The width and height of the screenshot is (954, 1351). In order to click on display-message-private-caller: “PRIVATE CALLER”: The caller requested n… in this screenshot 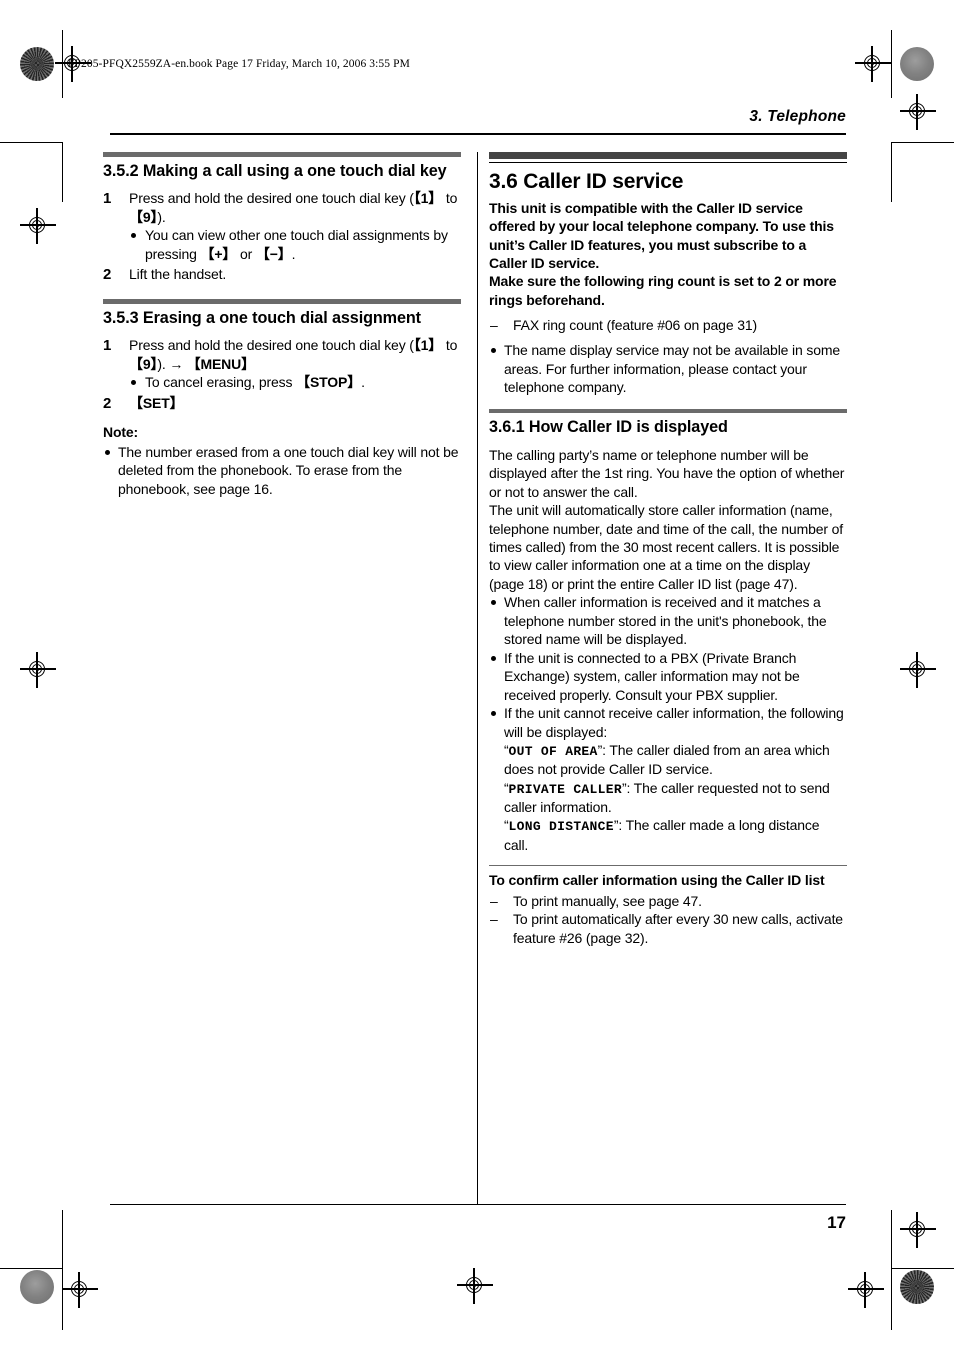, I will do `click(675, 798)`.